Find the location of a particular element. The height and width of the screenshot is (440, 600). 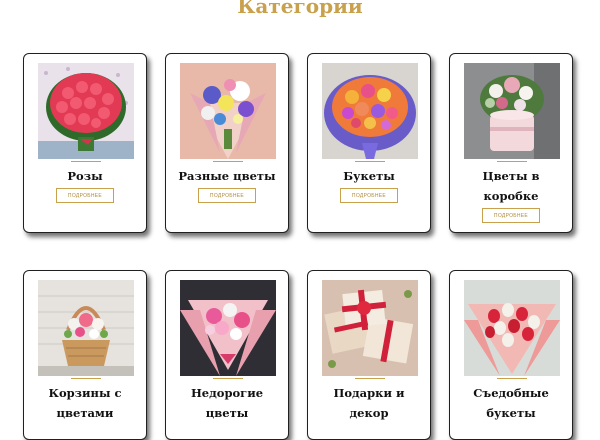

category-title: Корзины с цветами is located at coordinates (85, 403).